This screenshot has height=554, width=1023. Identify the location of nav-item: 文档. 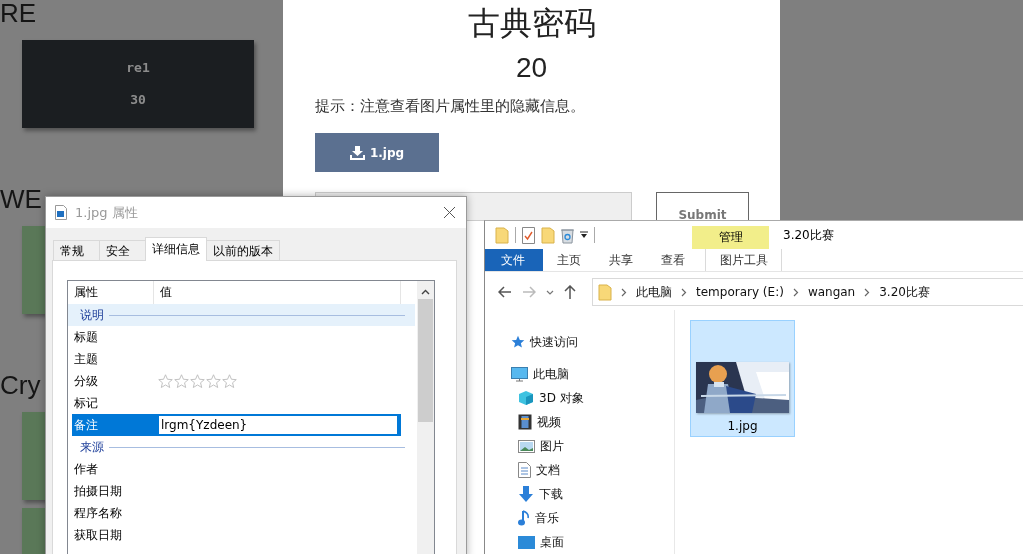
(579, 470).